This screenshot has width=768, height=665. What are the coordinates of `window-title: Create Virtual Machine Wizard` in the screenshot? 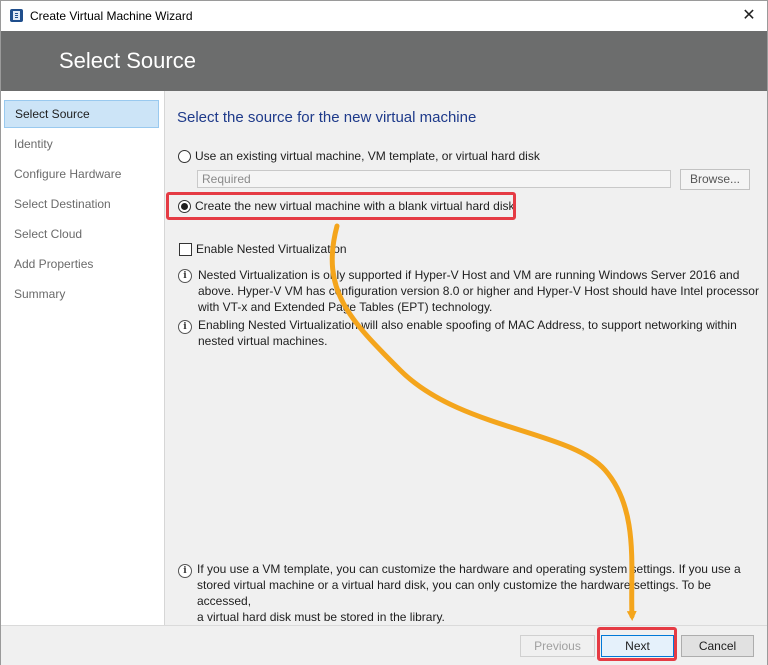 It's located at (111, 16).